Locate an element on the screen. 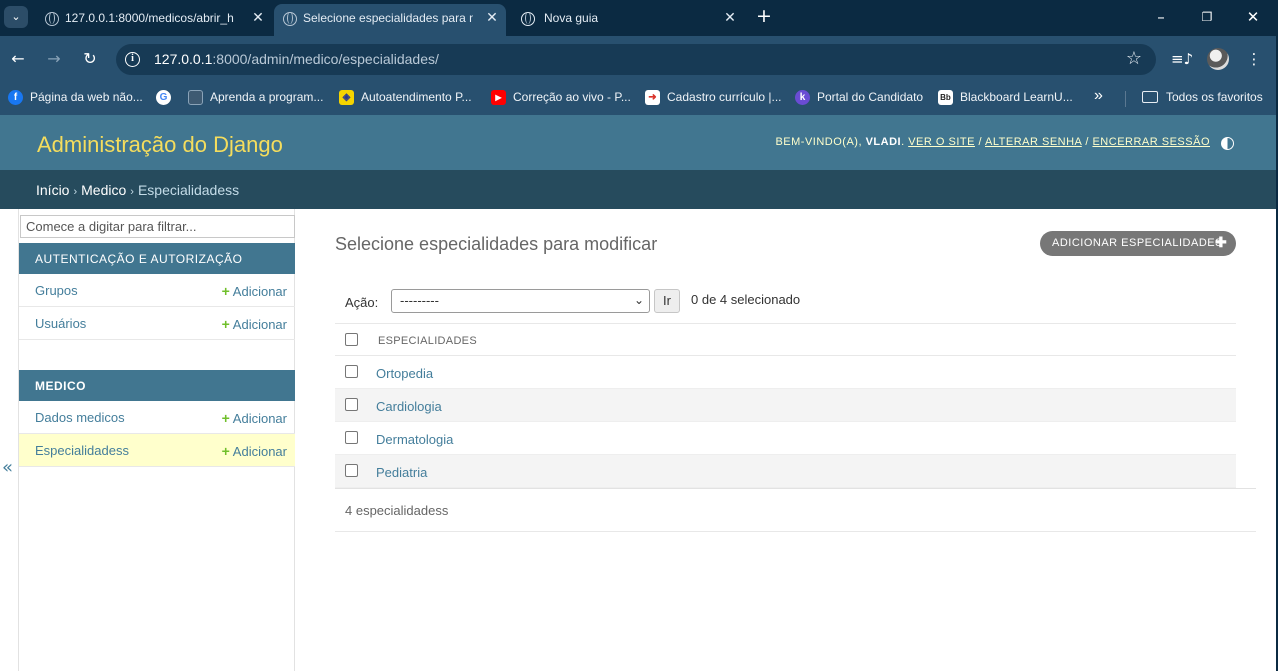 The height and width of the screenshot is (671, 1278). tab-search-chevron-icon: ⌄ is located at coordinates (16, 17).